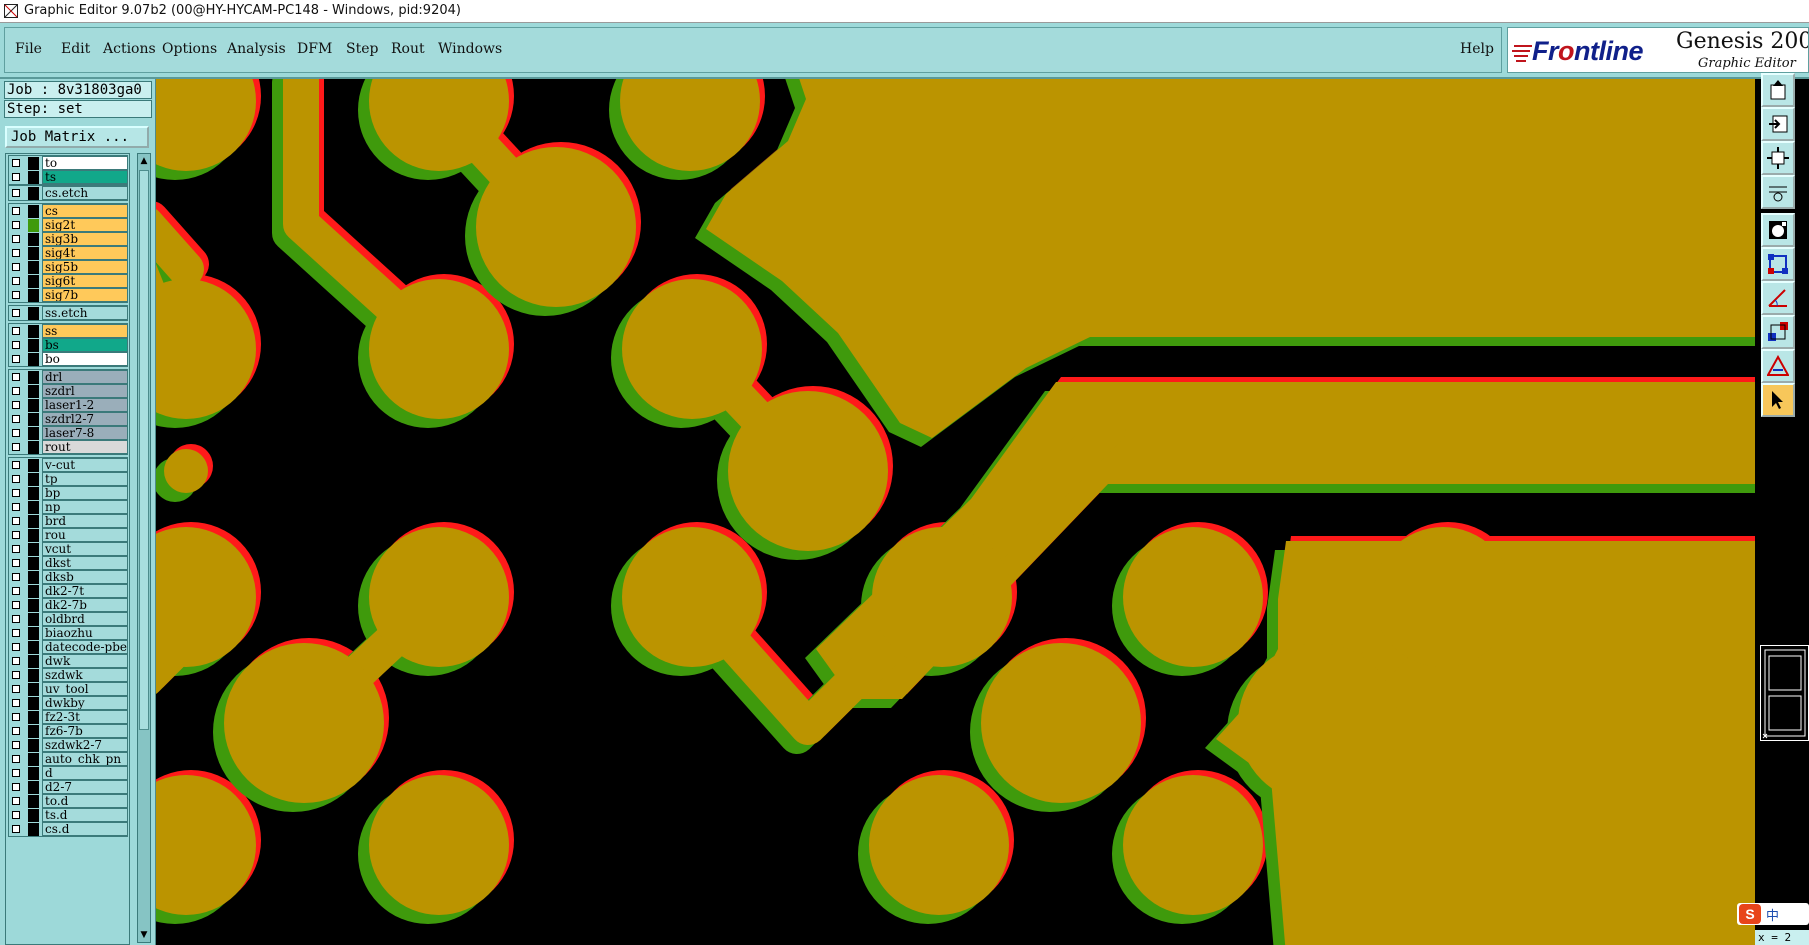 This screenshot has width=1809, height=945. I want to click on layer-row: v-cut, so click(68, 465).